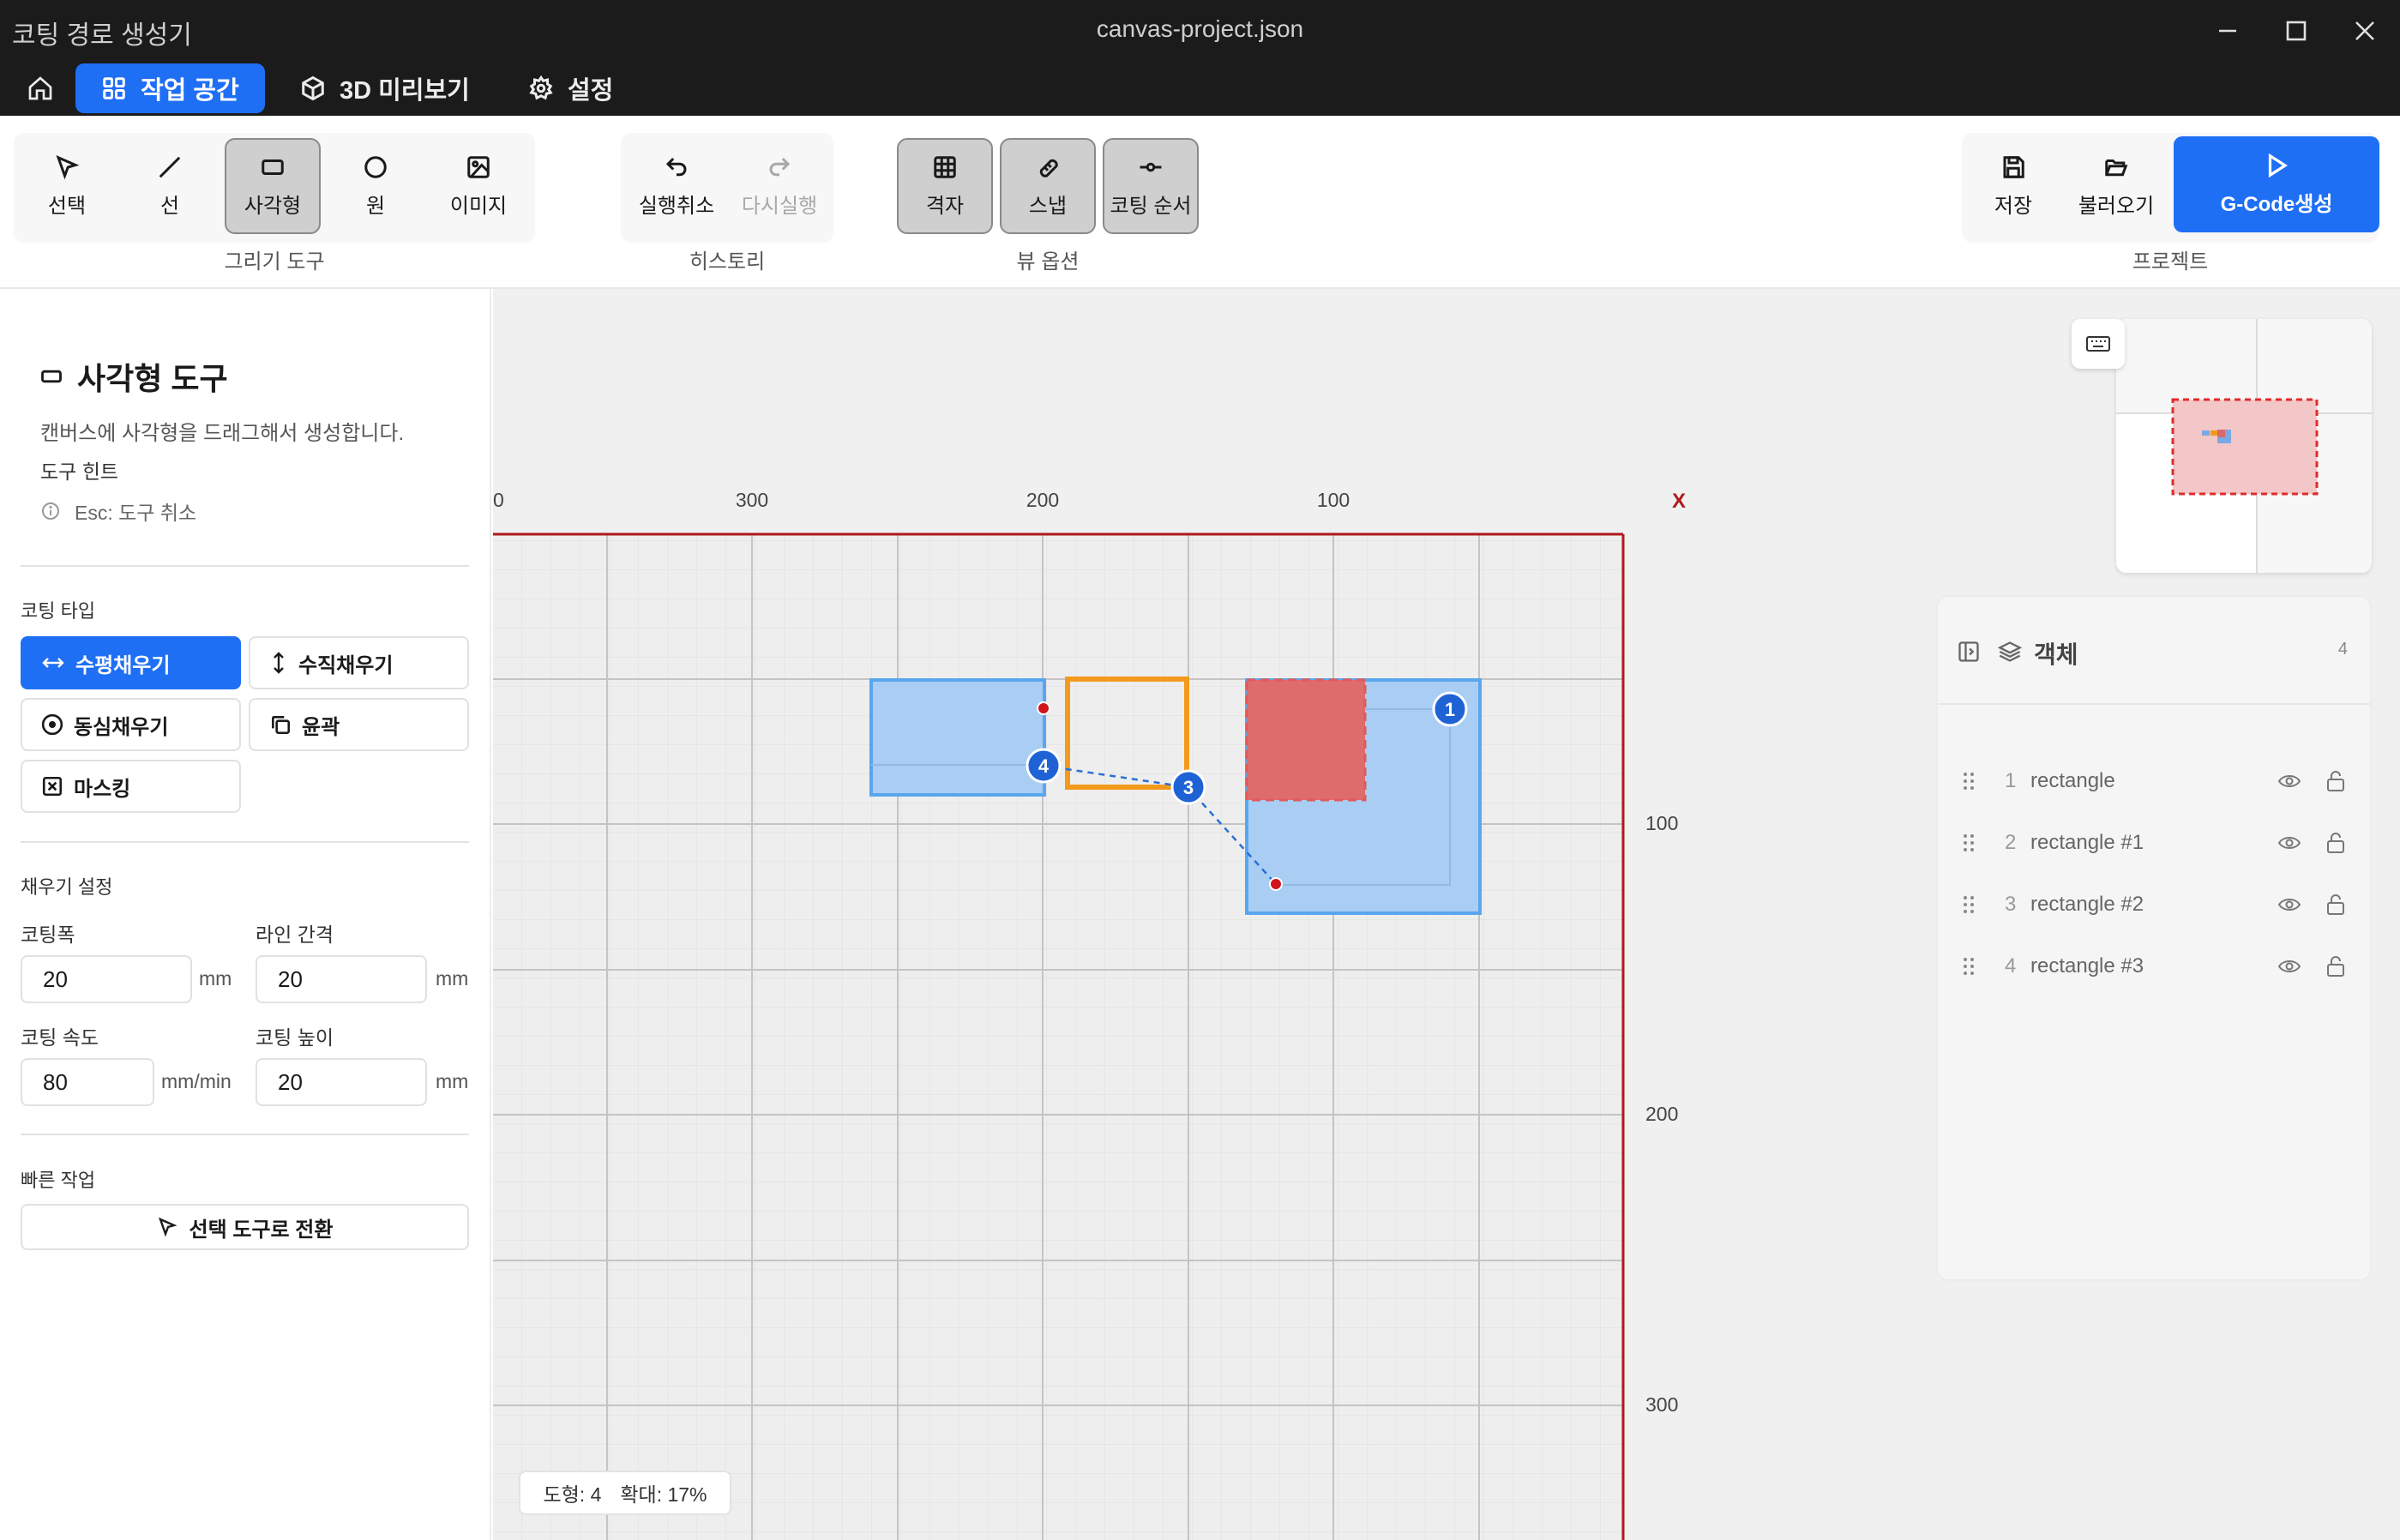  What do you see at coordinates (2214, 433) in the screenshot?
I see `minimap-shape` at bounding box center [2214, 433].